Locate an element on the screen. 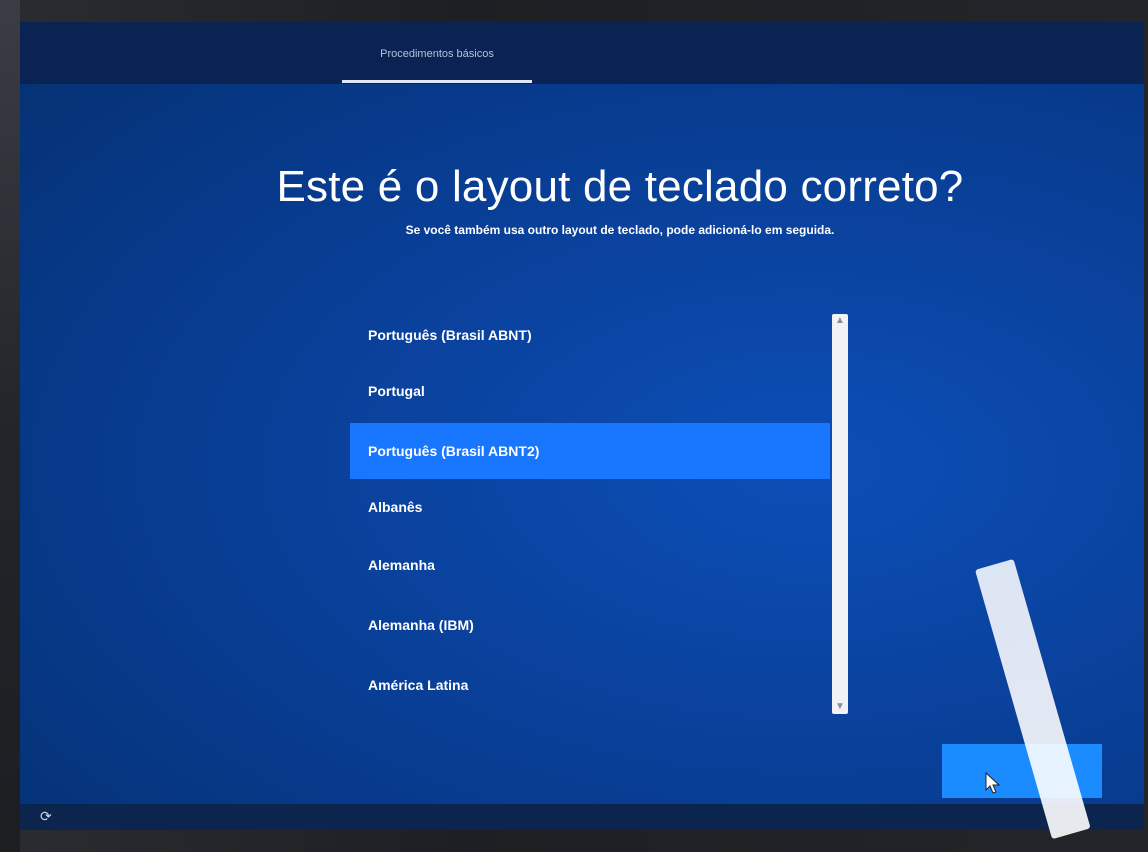 The image size is (1148, 852). bottom-bar: ⟳ is located at coordinates (582, 817).